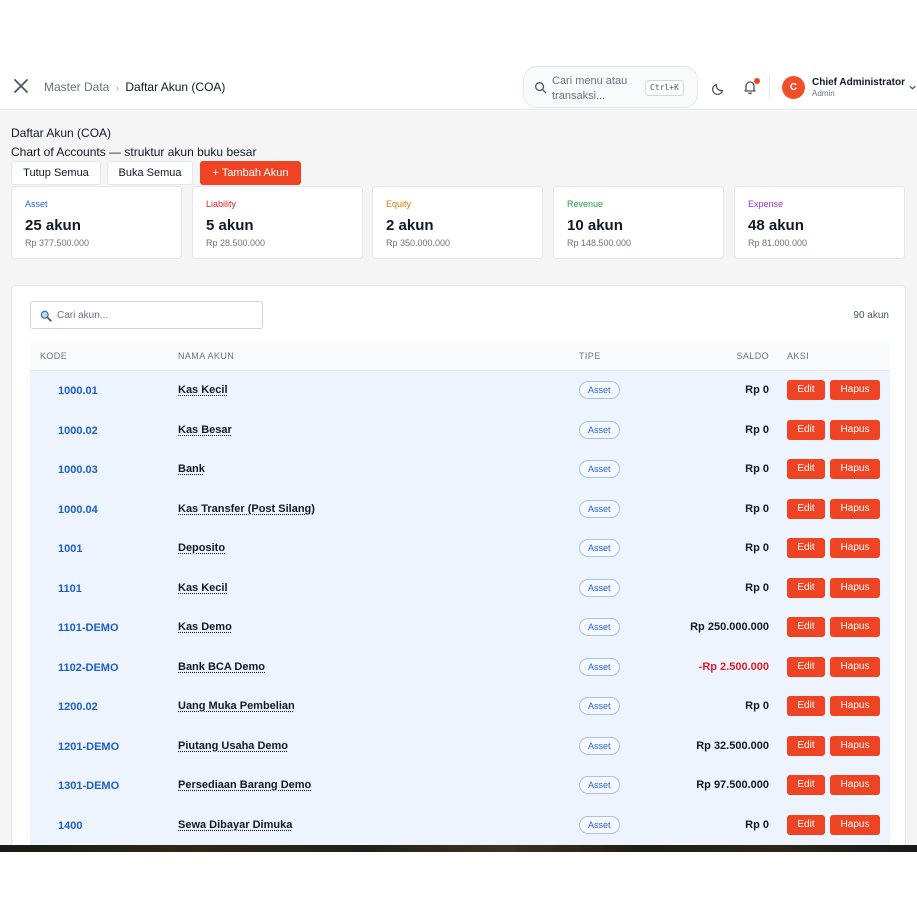 Image resolution: width=917 pixels, height=917 pixels. I want to click on breadcrumb: Master Data › Daftar Akun (COA), so click(134, 87).